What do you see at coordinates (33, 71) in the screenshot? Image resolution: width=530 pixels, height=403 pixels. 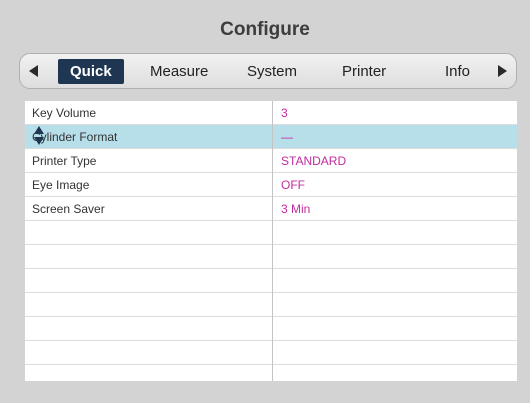 I see `triangle-left-icon` at bounding box center [33, 71].